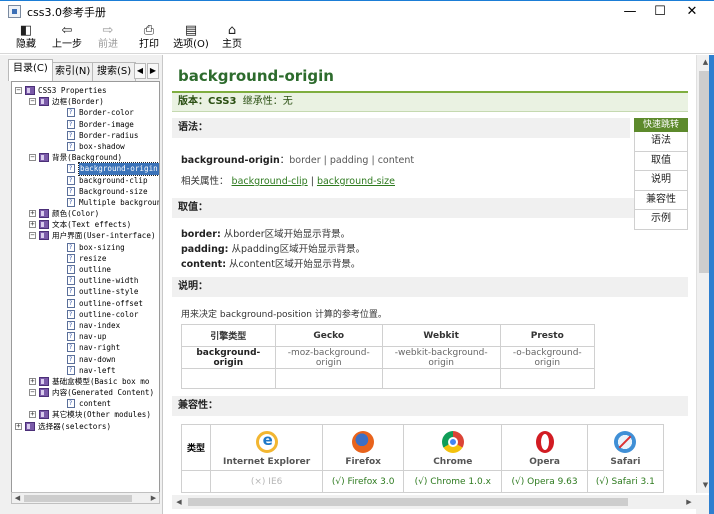 This screenshot has height=514, width=714. Describe the element at coordinates (630, 12) in the screenshot. I see `minimize-button: —` at that location.